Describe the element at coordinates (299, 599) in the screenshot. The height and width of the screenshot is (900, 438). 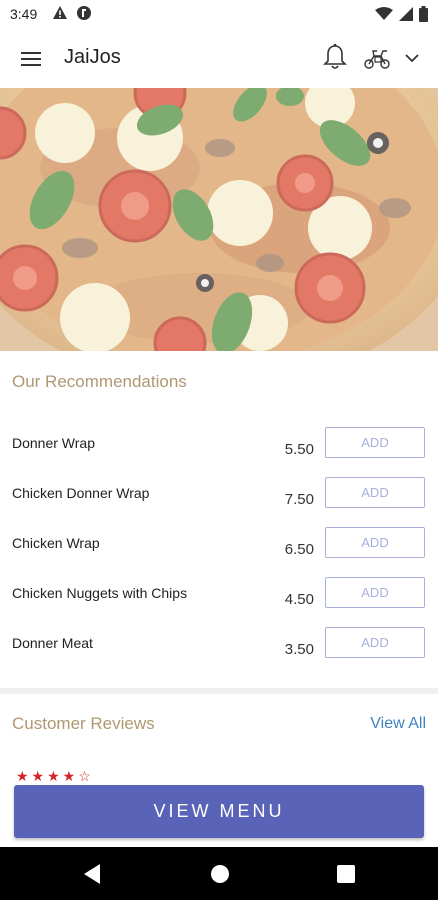
I see `item-price: 4.50` at that location.